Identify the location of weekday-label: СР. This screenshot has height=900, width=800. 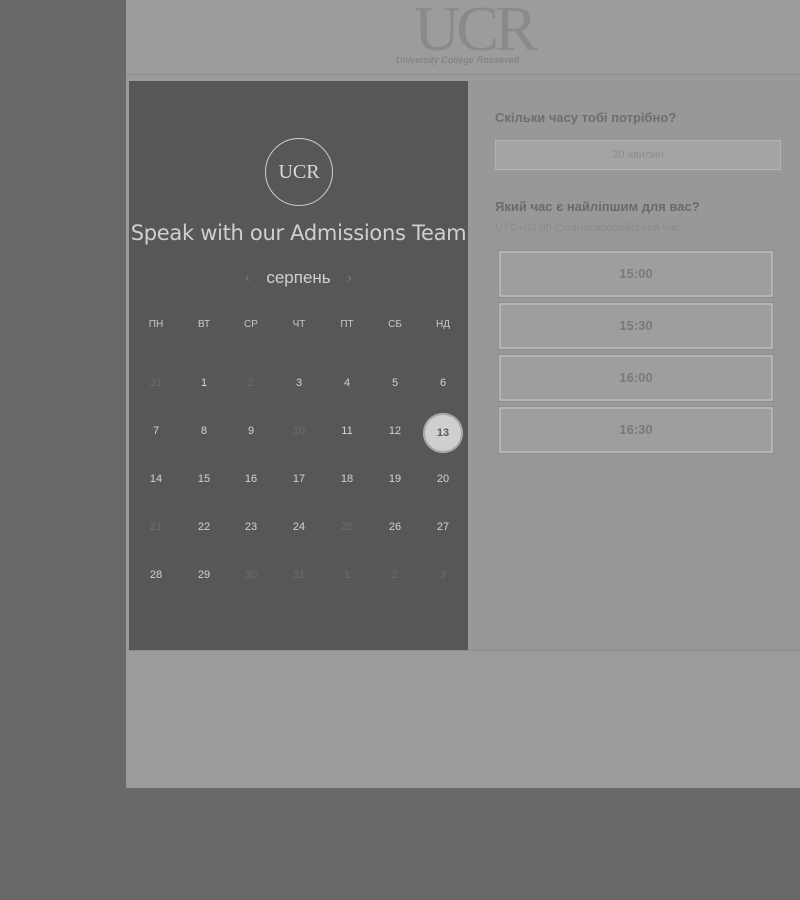
(251, 324).